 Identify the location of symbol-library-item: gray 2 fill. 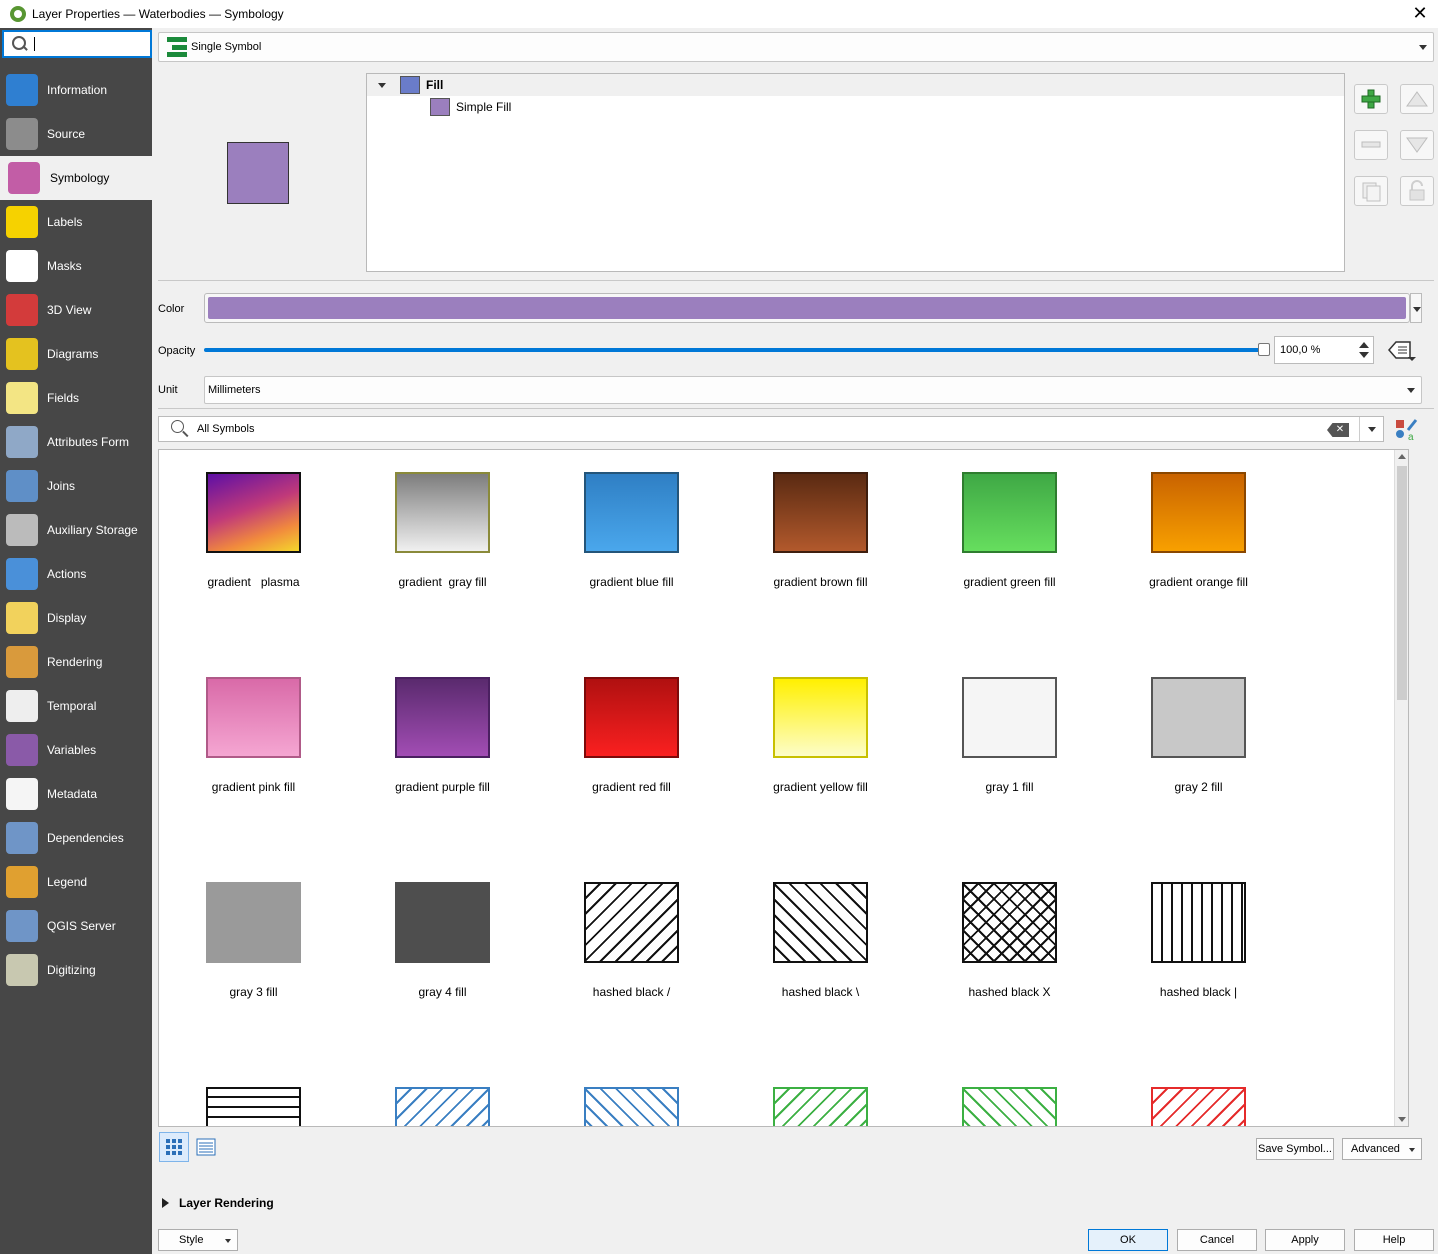
(1198, 757).